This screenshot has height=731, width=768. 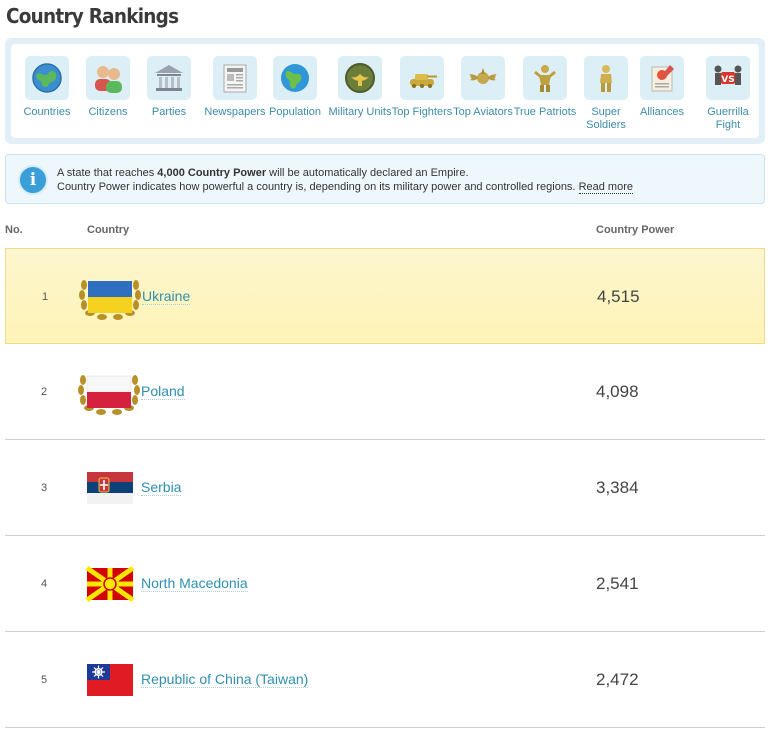 What do you see at coordinates (109, 584) in the screenshot?
I see `north-macedonia-flag` at bounding box center [109, 584].